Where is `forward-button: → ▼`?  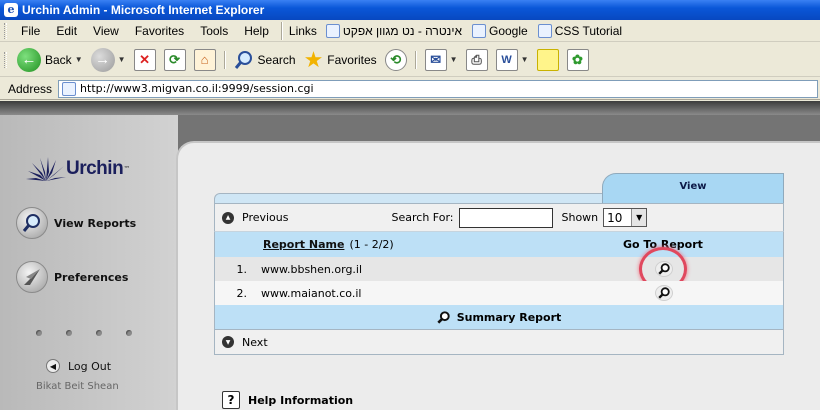
forward-button: → ▼ is located at coordinates (108, 60).